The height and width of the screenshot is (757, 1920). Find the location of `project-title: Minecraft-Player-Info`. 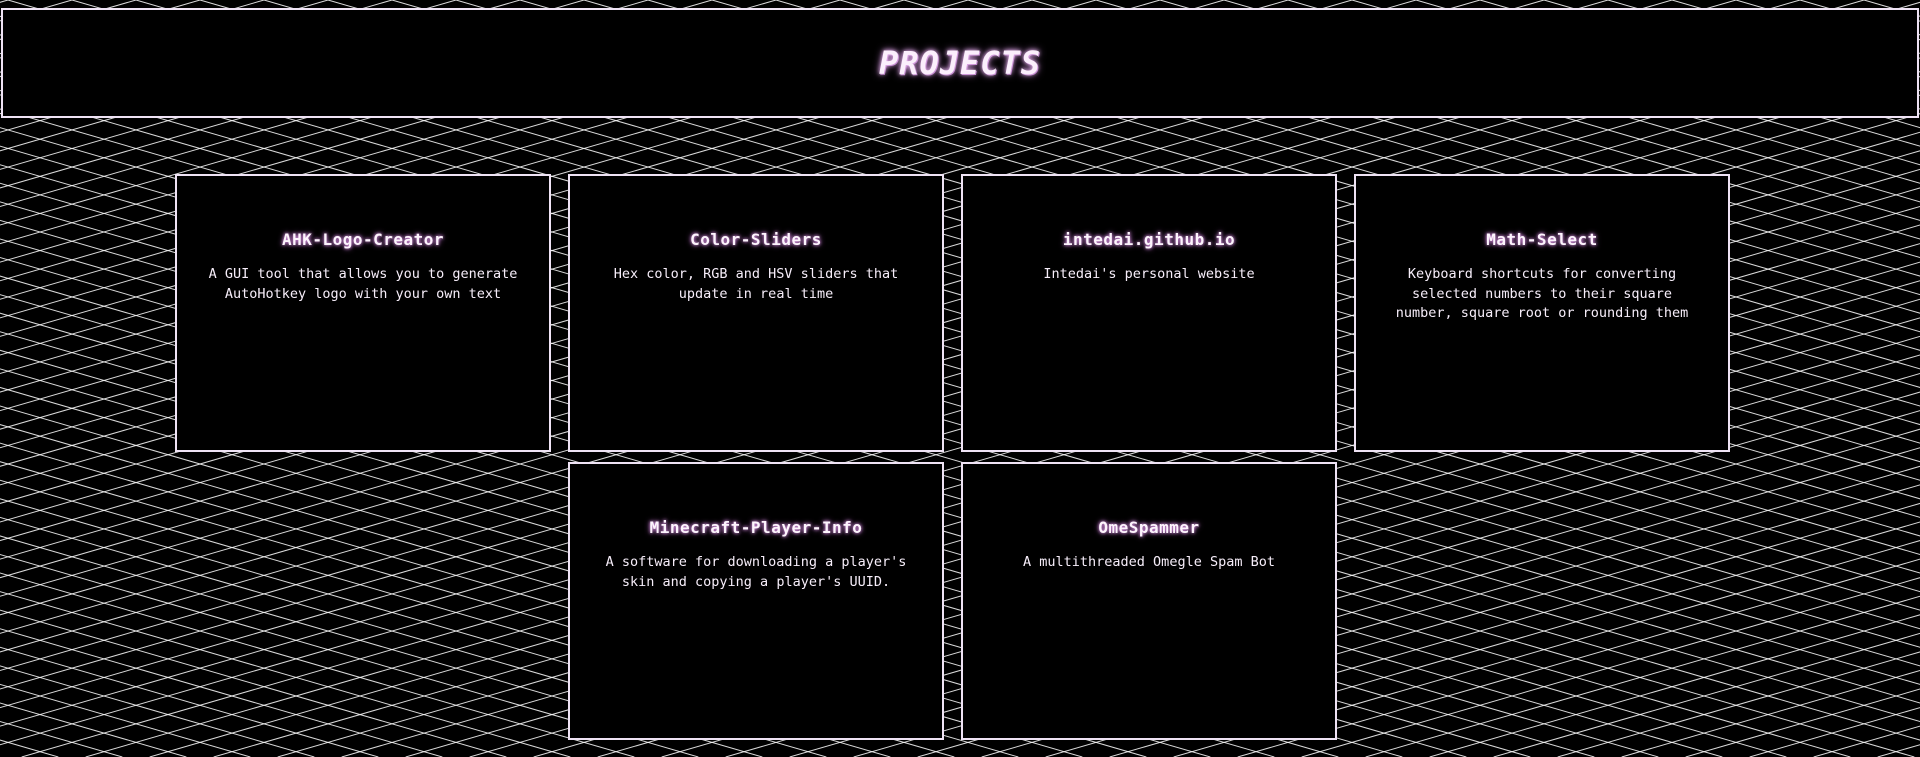

project-title: Minecraft-Player-Info is located at coordinates (756, 527).